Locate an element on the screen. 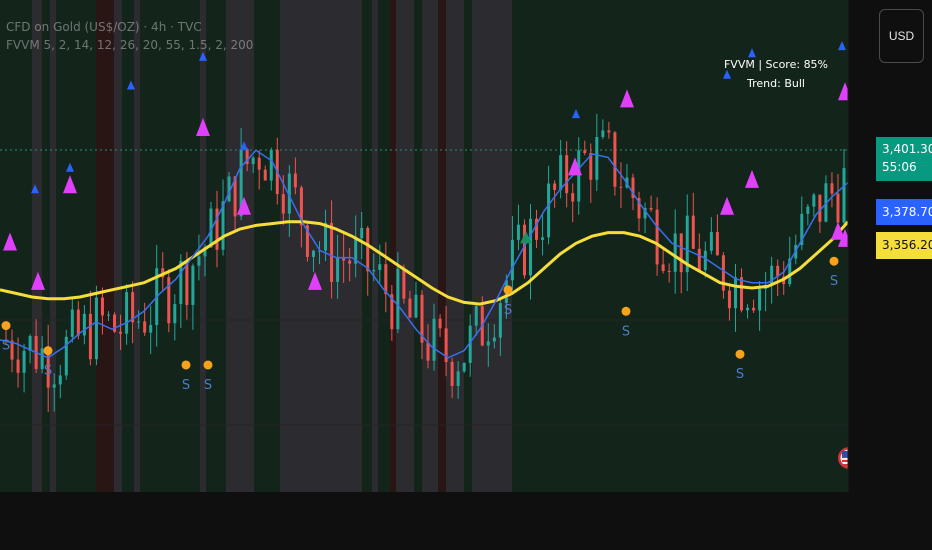 The height and width of the screenshot is (550, 932). slow-ma-tag: 3,356.208 is located at coordinates (904, 245).